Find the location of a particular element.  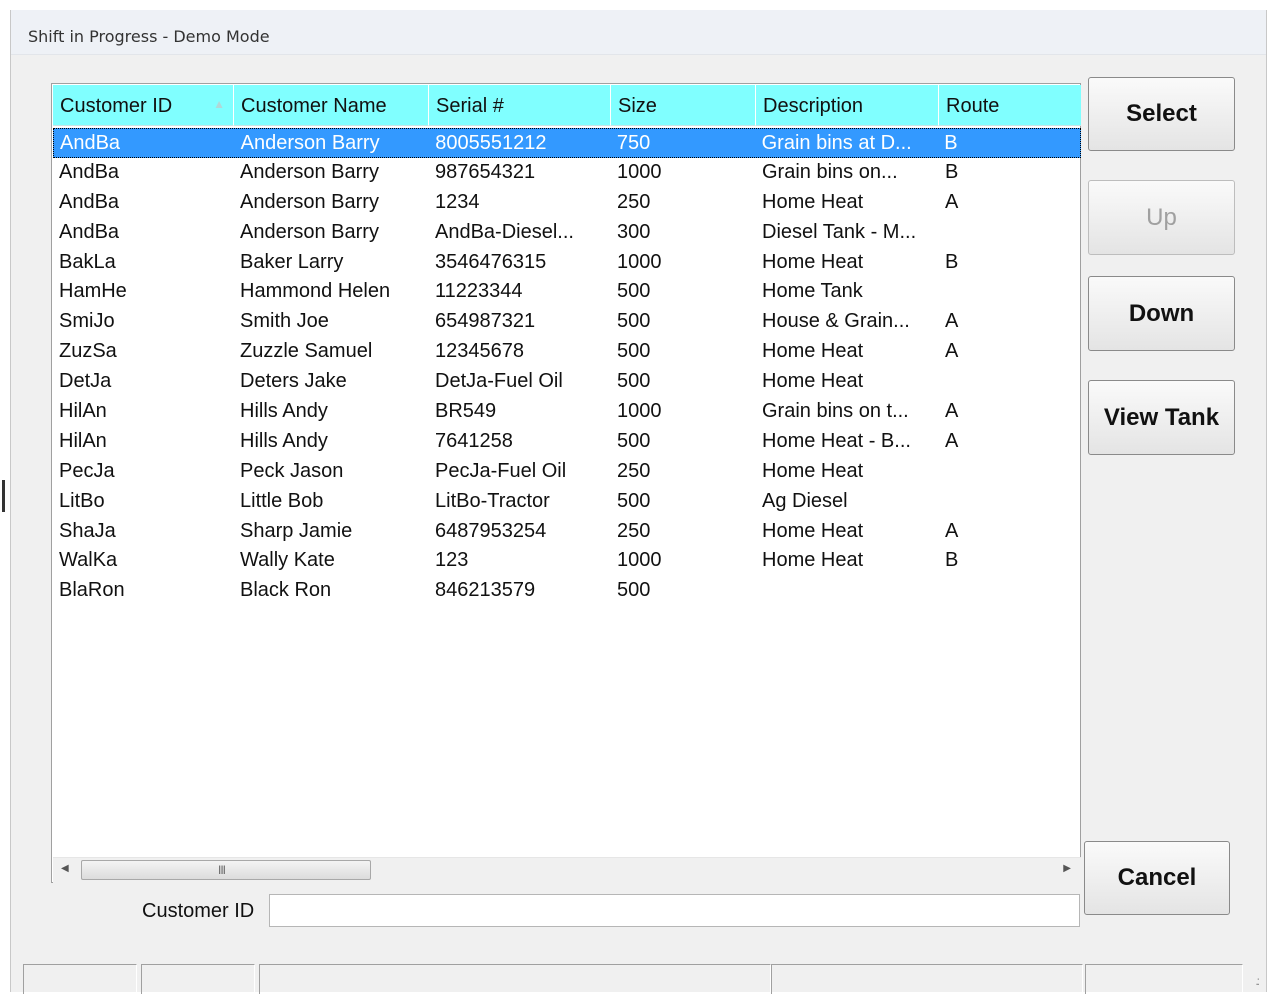

customer-id-input is located at coordinates (674, 910).